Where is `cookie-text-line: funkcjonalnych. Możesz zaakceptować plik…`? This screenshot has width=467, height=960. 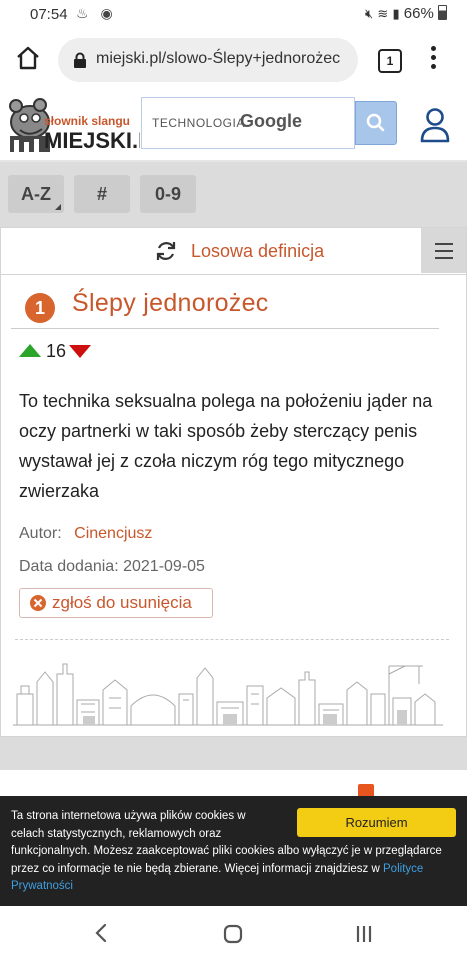
cookie-text-line: funkcjonalnych. Możesz zaakceptować plik… is located at coordinates (226, 851).